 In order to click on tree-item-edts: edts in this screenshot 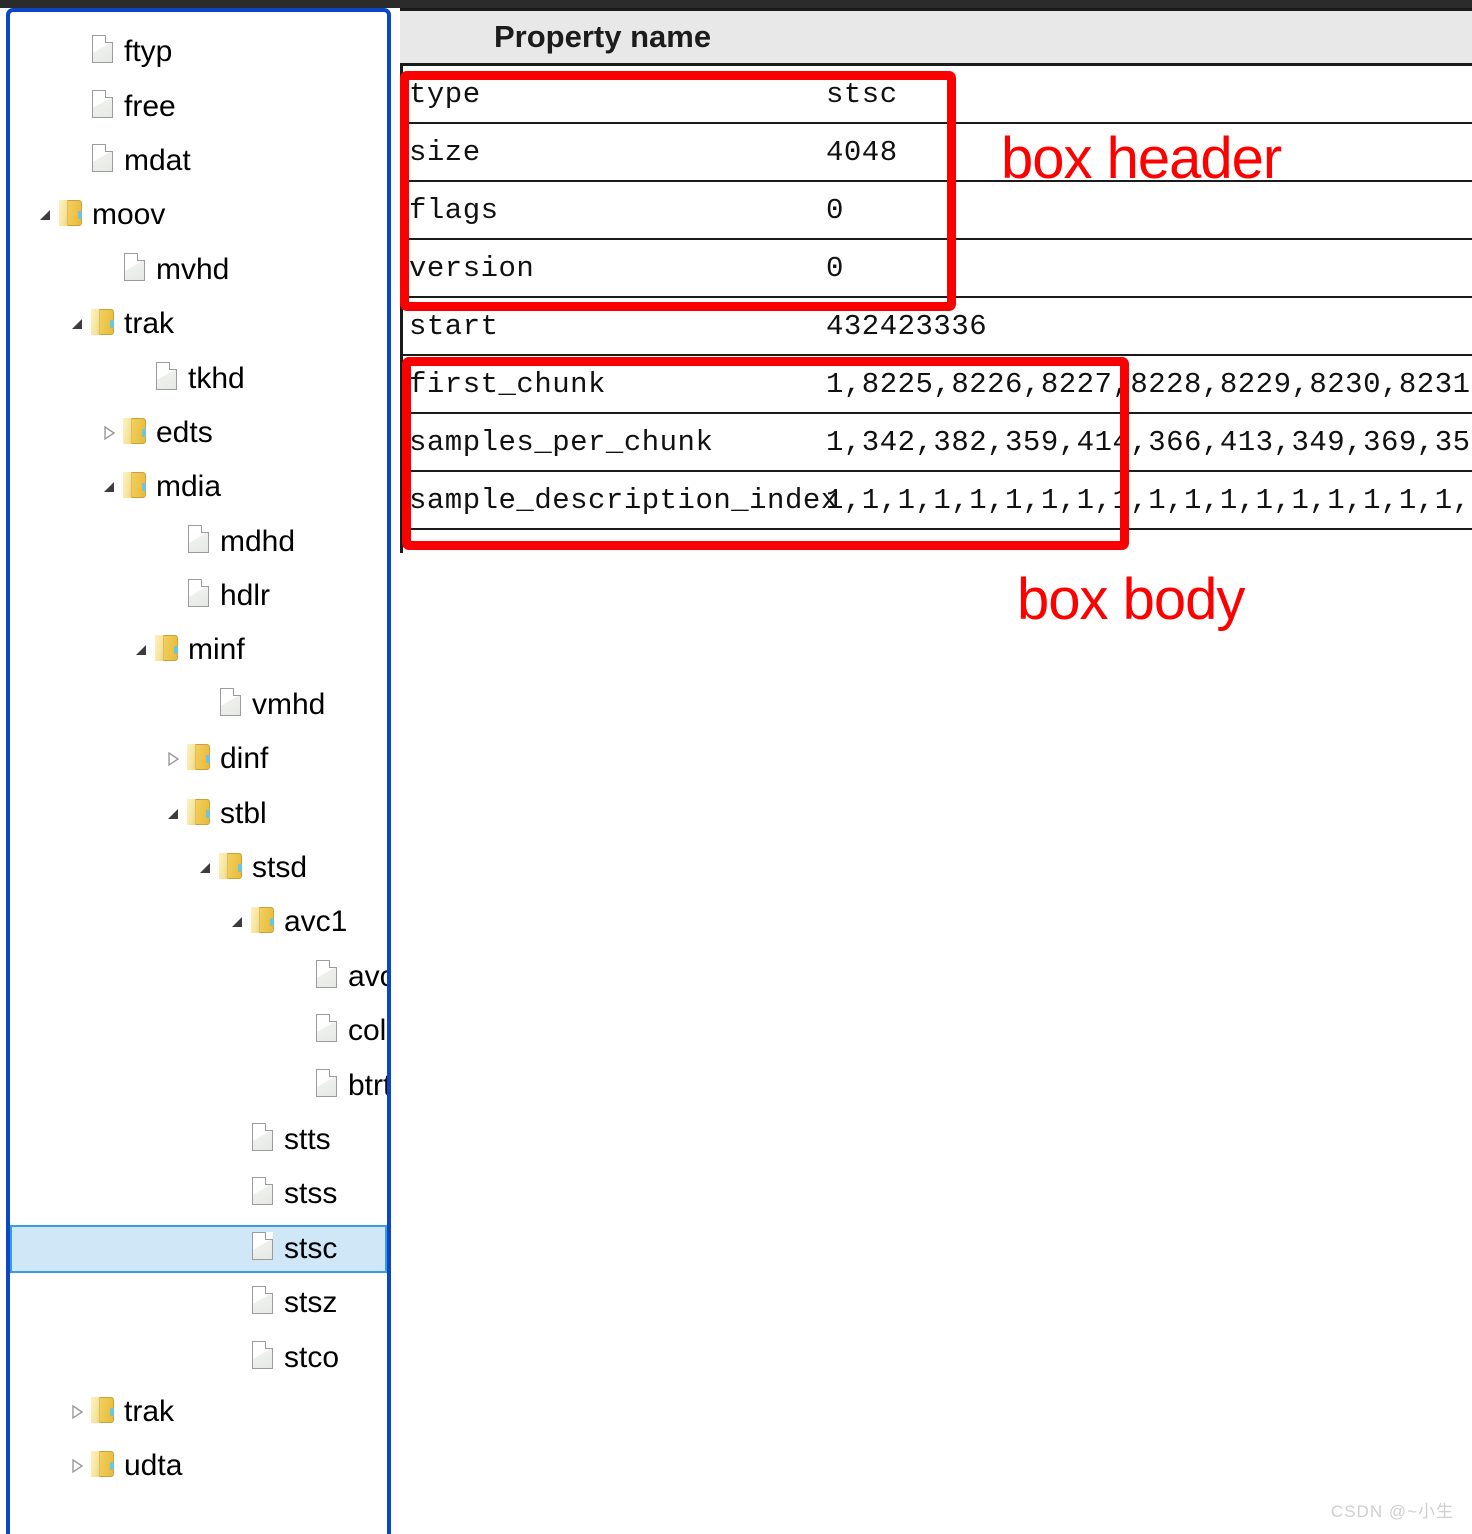, I will do `click(198, 433)`.